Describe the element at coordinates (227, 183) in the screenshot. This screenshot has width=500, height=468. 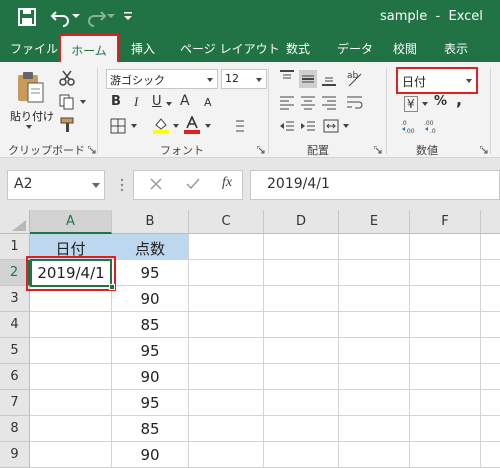
I see `insert-function-icon: fx` at that location.